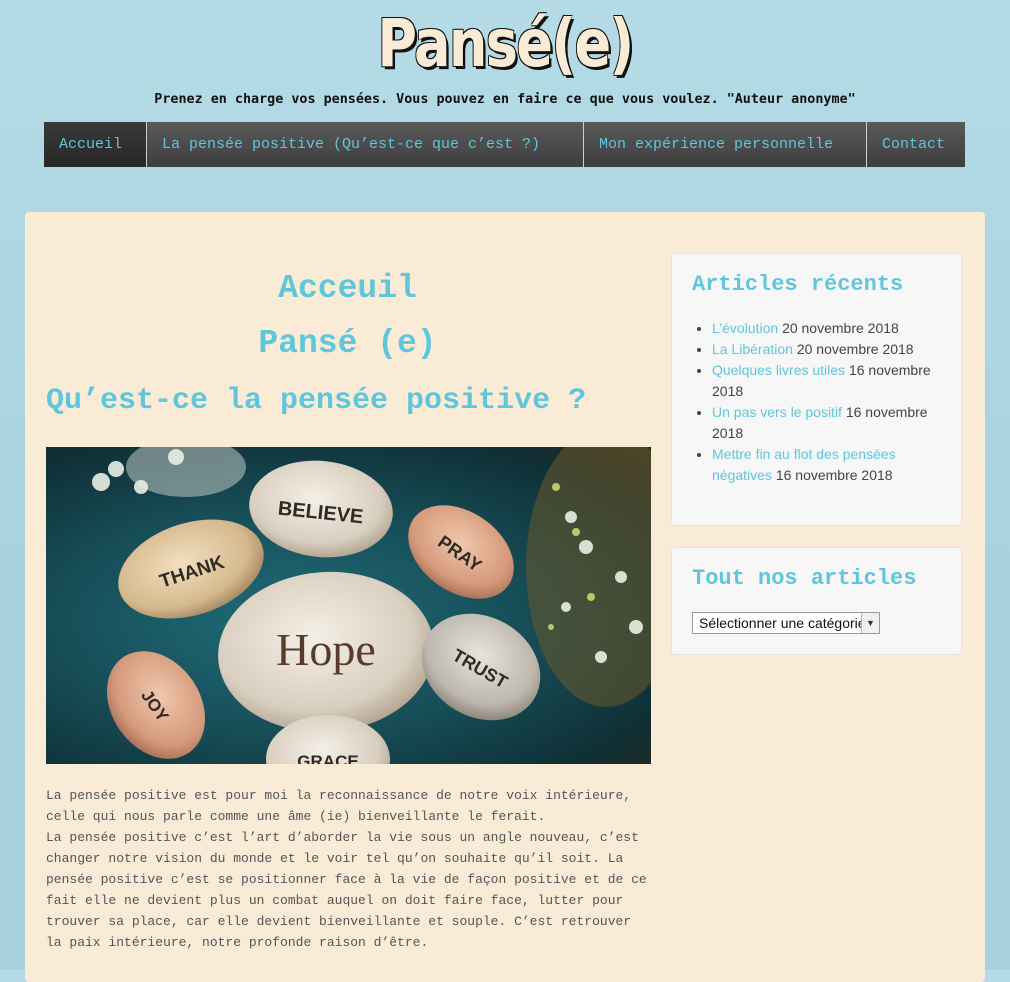 The height and width of the screenshot is (982, 1010). Describe the element at coordinates (870, 623) in the screenshot. I see `chevron-down-icon: ▼` at that location.